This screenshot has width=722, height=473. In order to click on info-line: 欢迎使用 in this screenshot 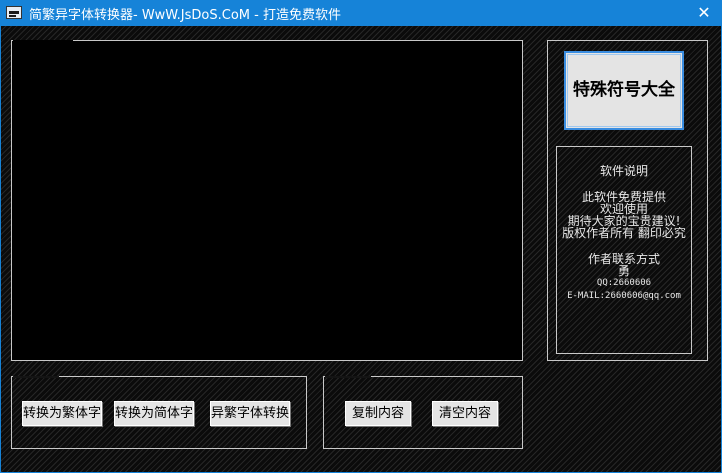, I will do `click(623, 209)`.